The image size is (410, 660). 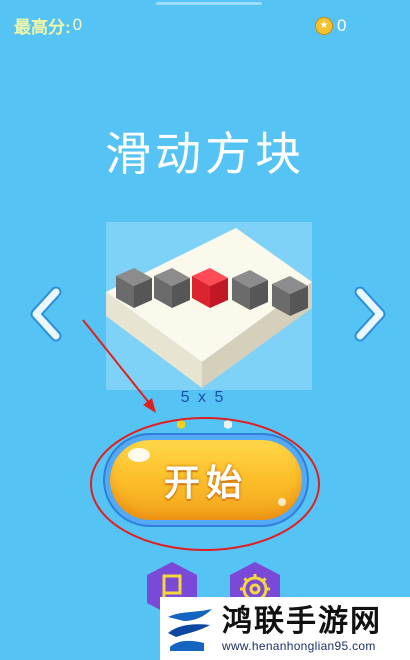 I want to click on chevron-left-icon, so click(x=46, y=314).